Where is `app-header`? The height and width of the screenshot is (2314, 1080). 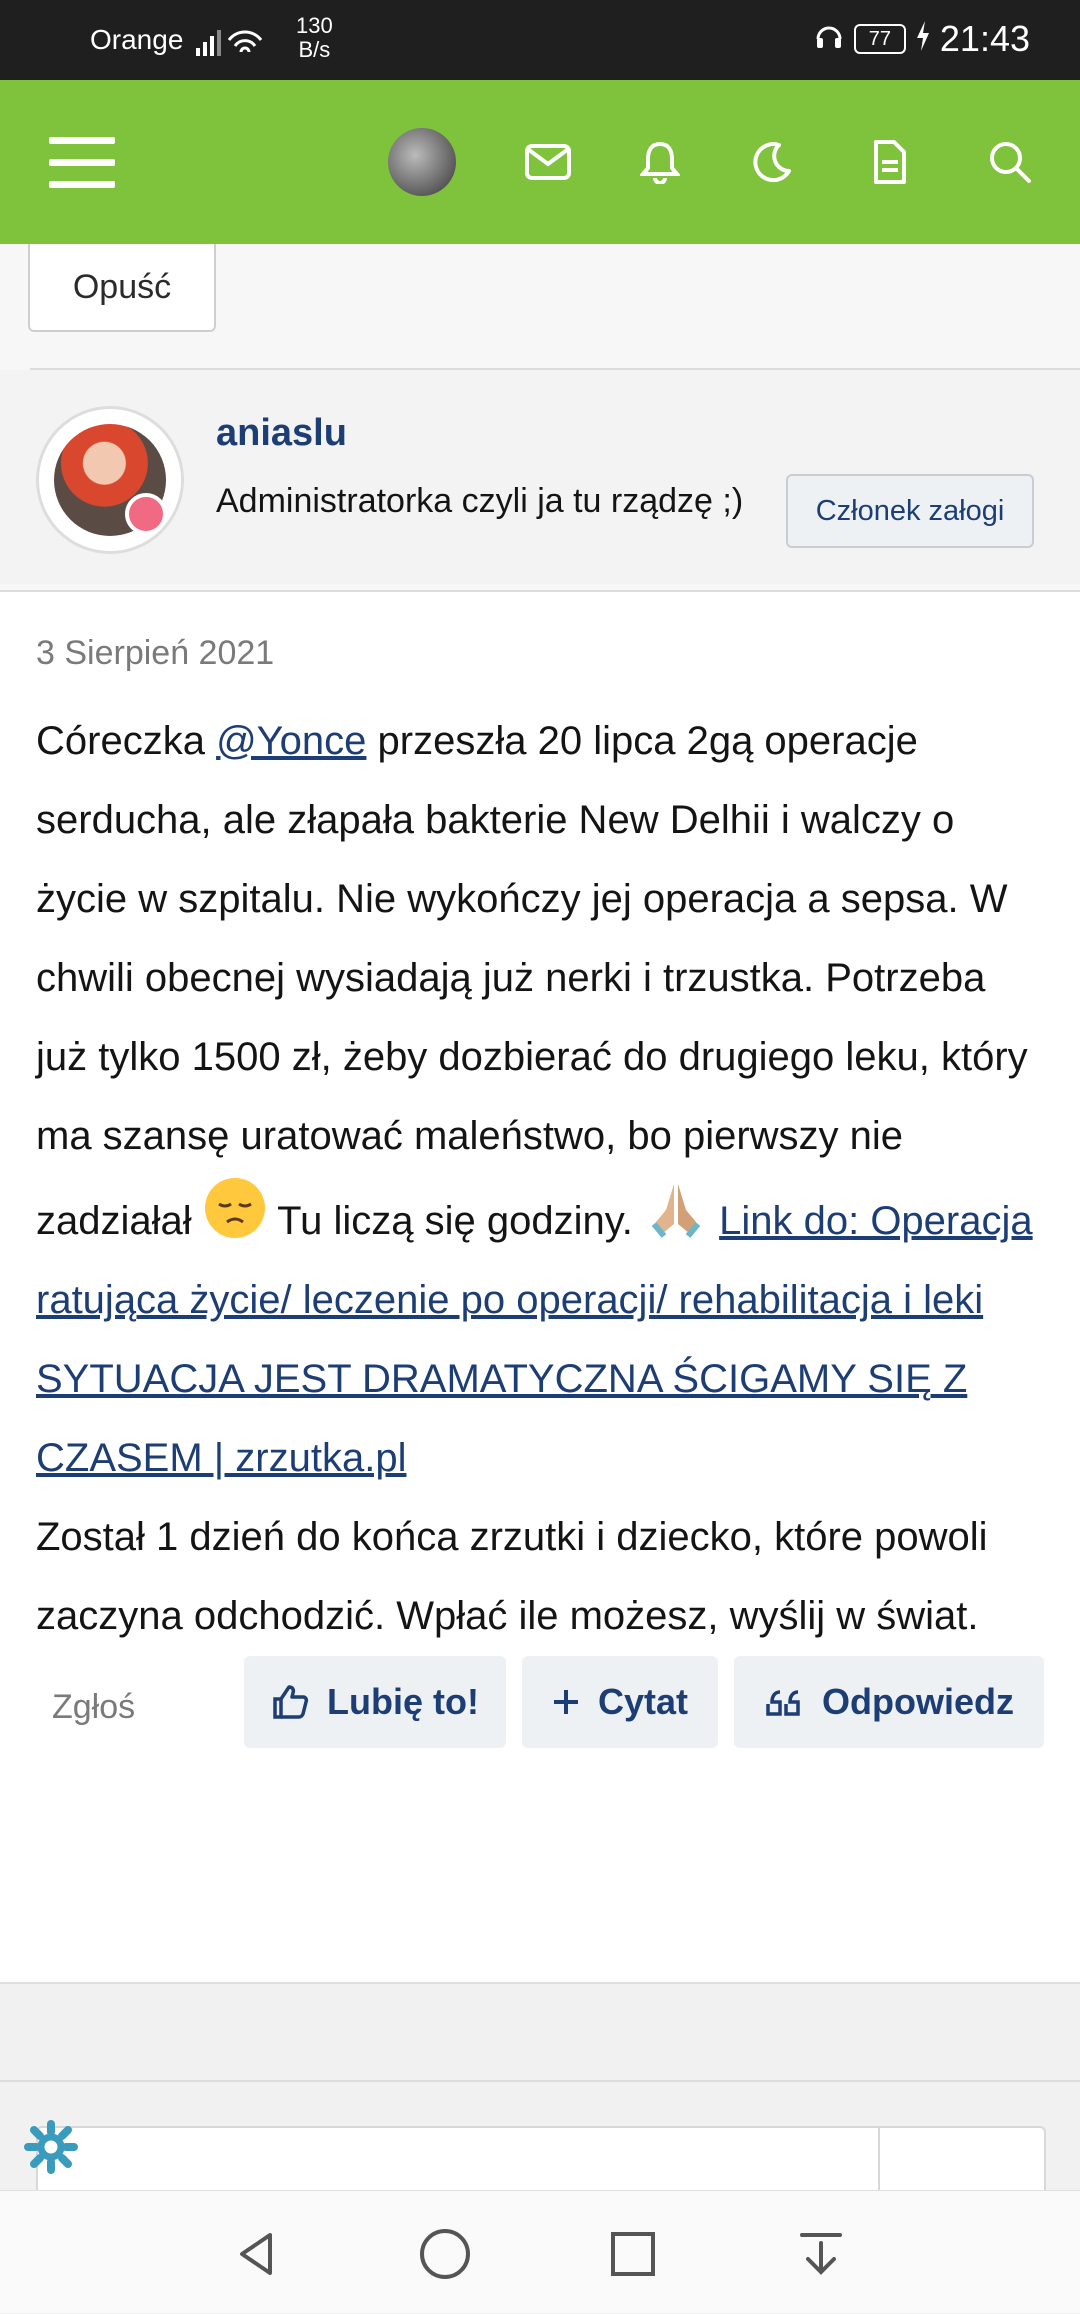
app-header is located at coordinates (540, 162).